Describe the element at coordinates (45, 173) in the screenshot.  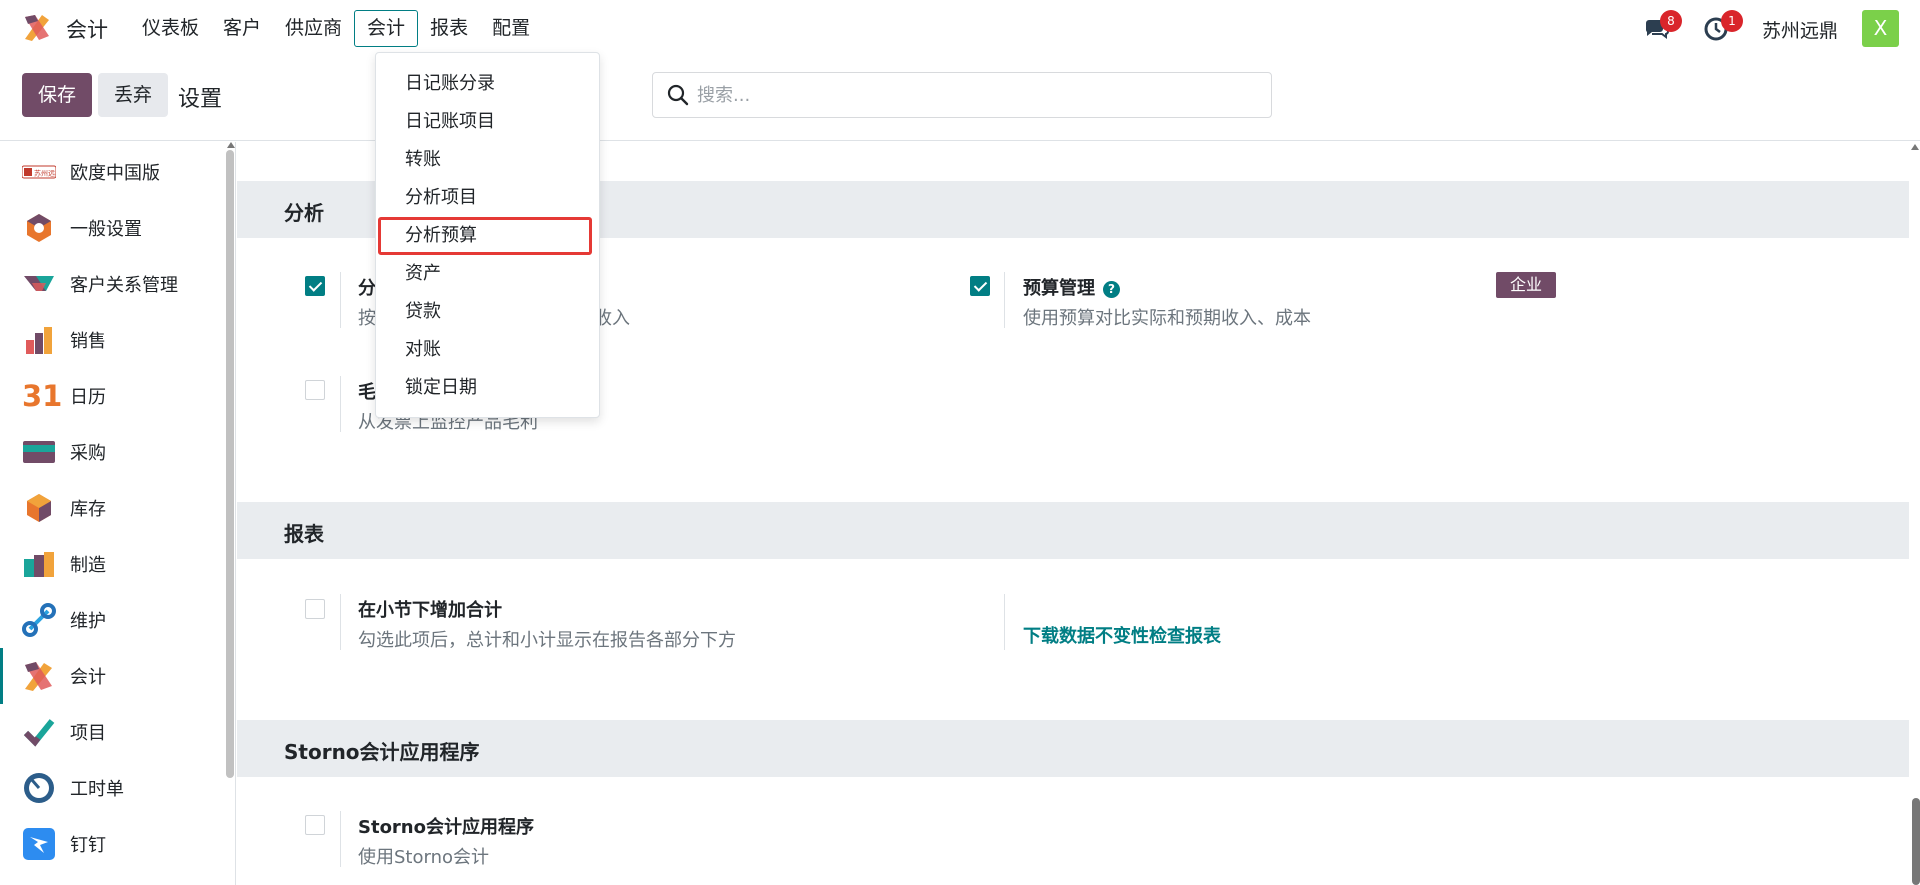
I see `brand-logo-text: 苏州远鼎` at that location.